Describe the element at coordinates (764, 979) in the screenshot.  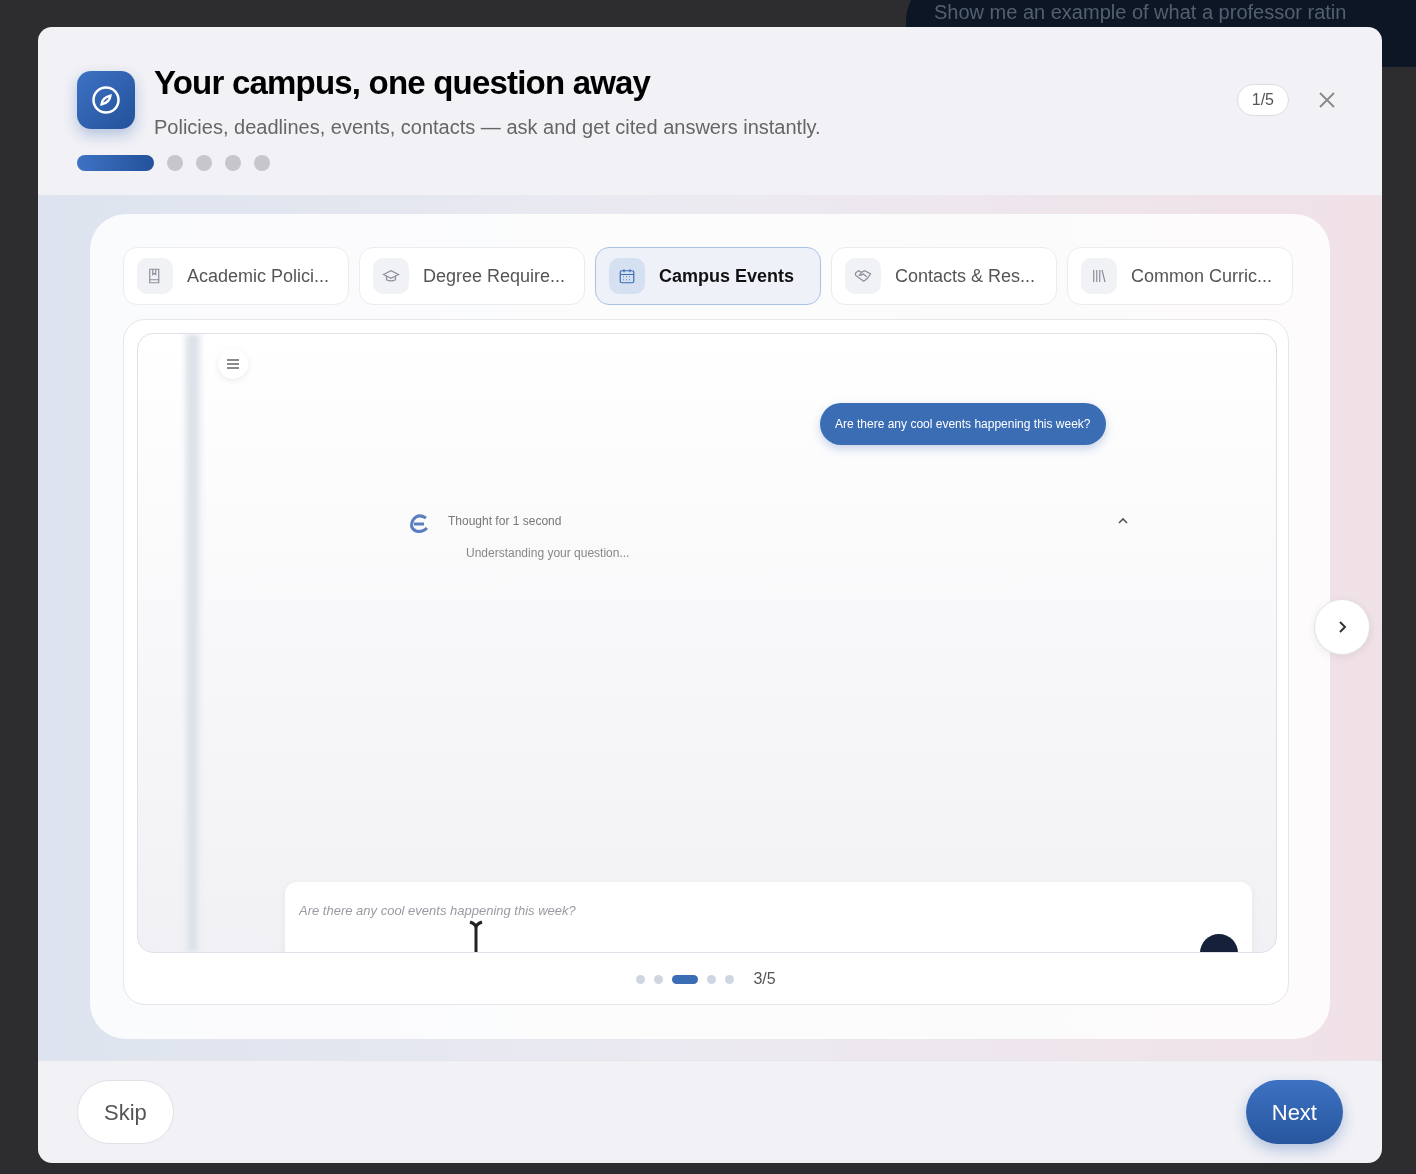
I see `slide-counter: 3/5` at that location.